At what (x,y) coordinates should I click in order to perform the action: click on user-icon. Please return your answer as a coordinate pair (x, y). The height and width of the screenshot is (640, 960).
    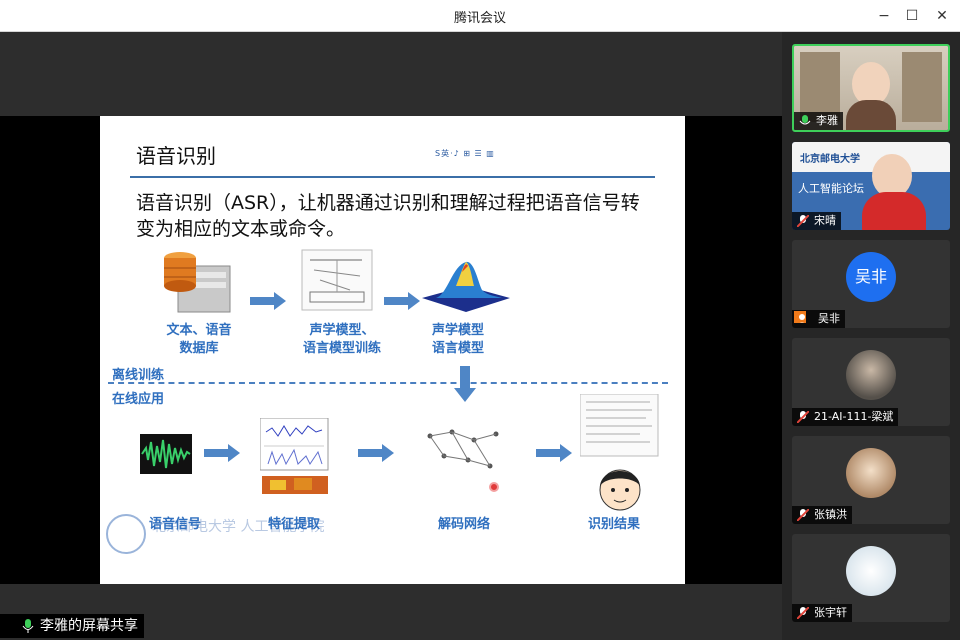
    Looking at the image, I should click on (800, 317).